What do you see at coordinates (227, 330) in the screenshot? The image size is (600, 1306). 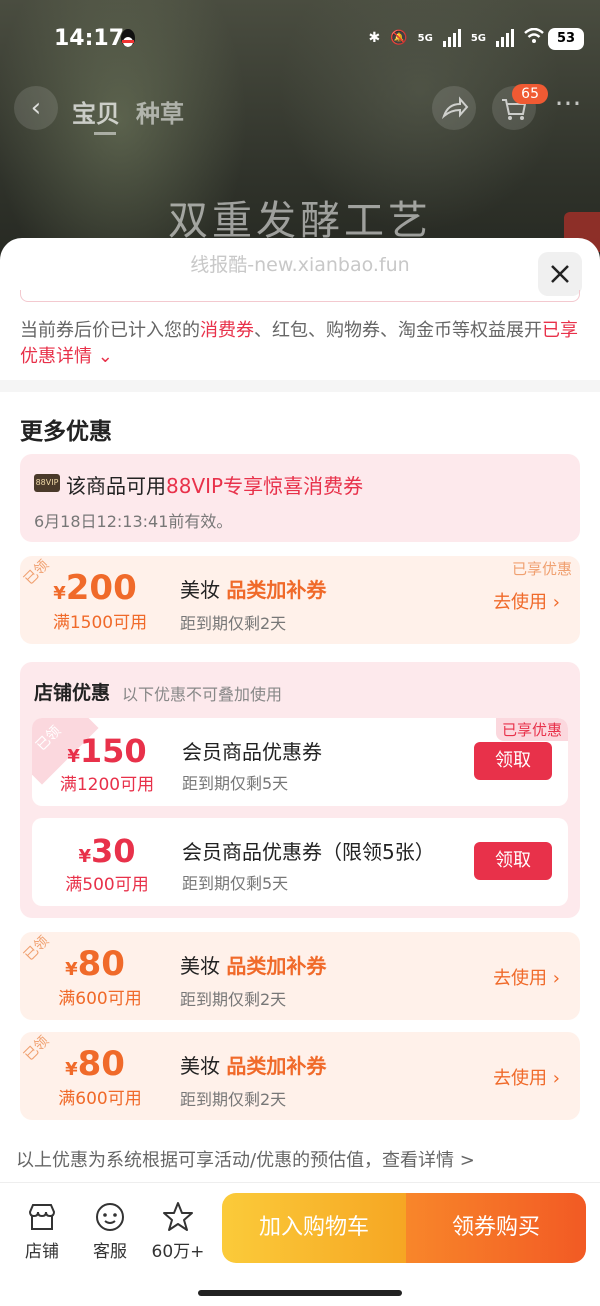 I see `notice-highlight: 消费券` at bounding box center [227, 330].